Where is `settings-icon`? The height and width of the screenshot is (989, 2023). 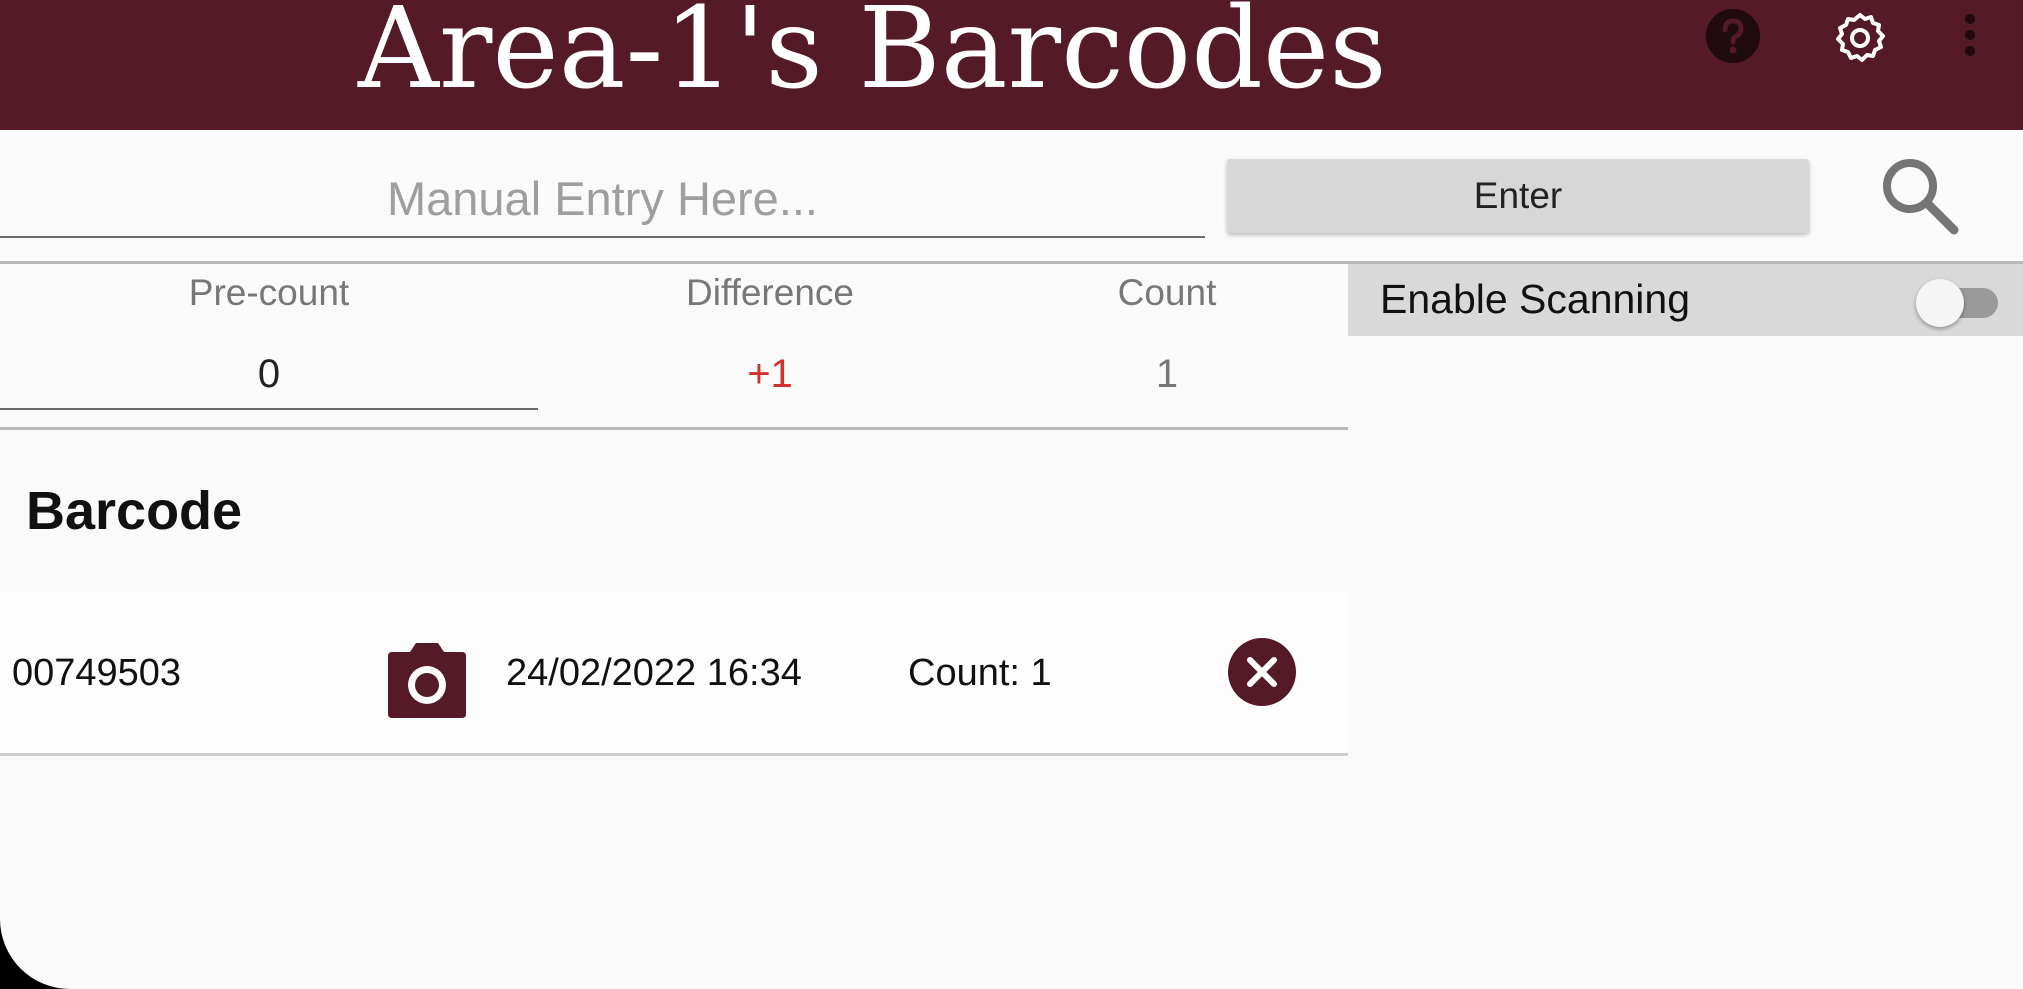
settings-icon is located at coordinates (1860, 38).